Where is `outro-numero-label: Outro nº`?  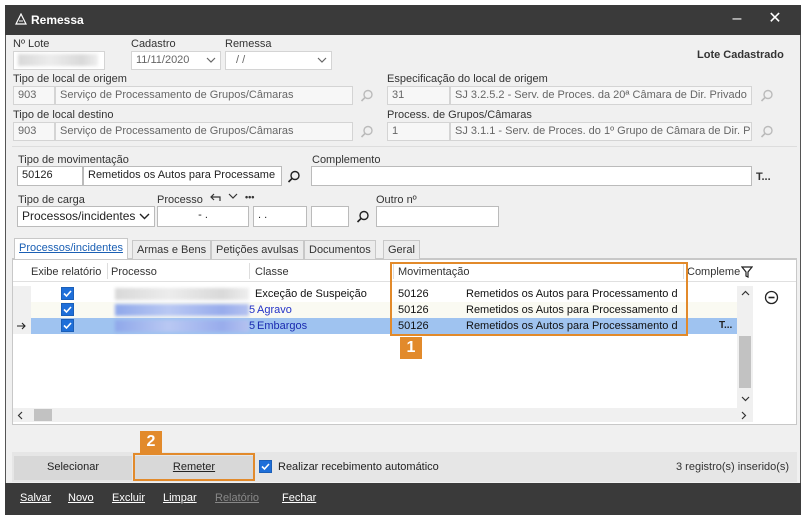 outro-numero-label: Outro nº is located at coordinates (396, 200).